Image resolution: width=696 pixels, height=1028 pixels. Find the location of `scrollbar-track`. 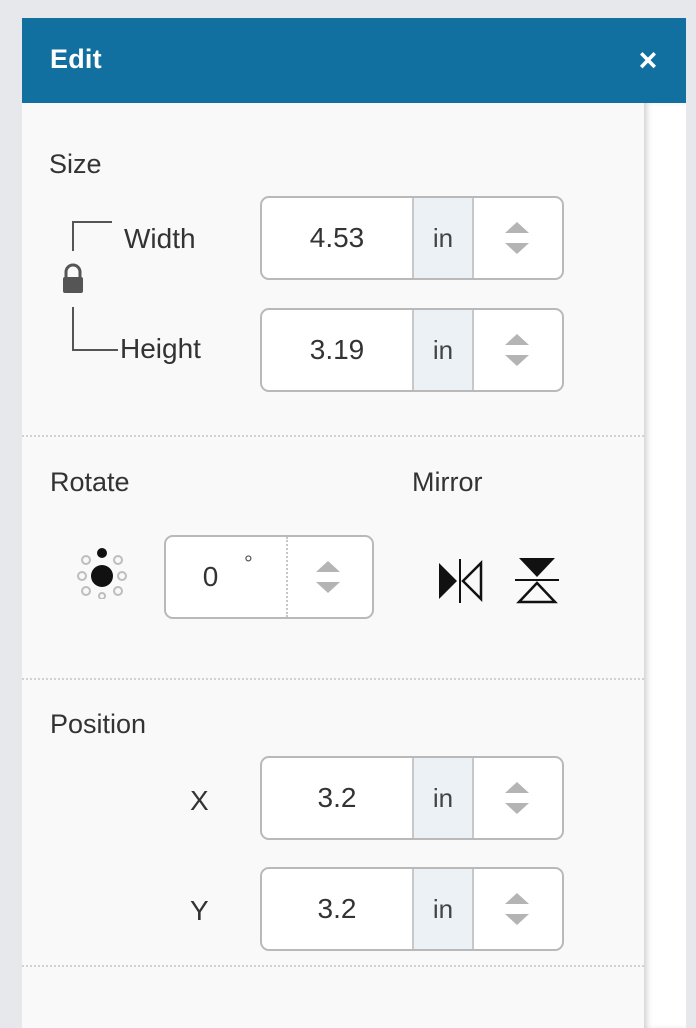

scrollbar-track is located at coordinates (665, 565).